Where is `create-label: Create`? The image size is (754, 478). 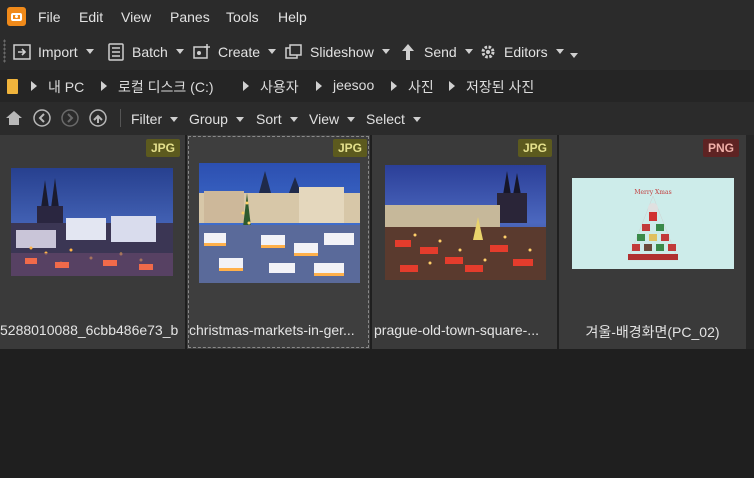
create-label: Create is located at coordinates (239, 51).